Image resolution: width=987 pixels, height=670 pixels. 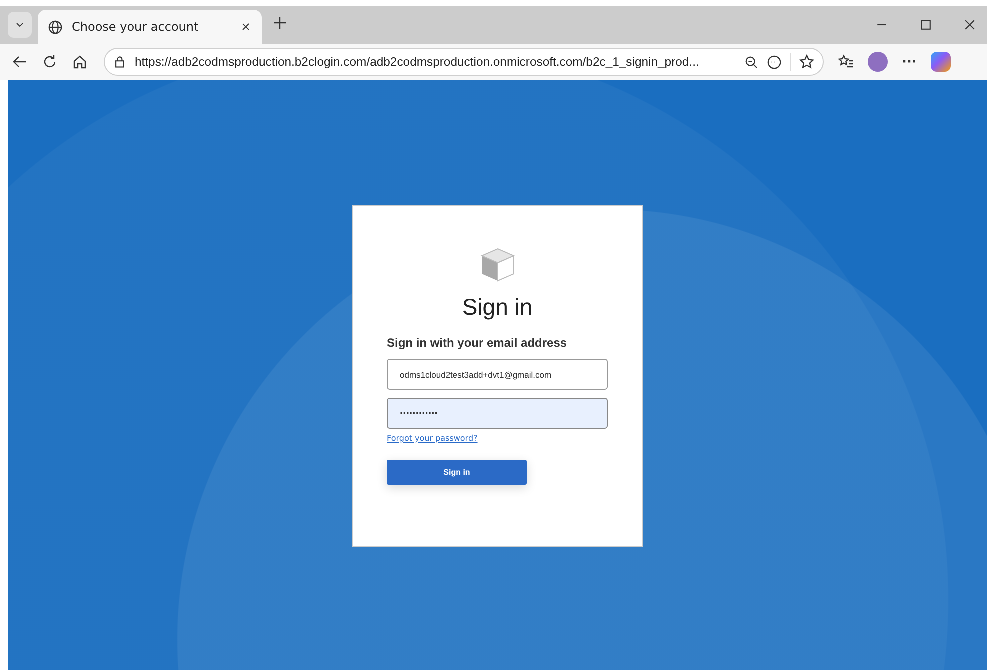 What do you see at coordinates (50, 62) in the screenshot?
I see `refresh-icon` at bounding box center [50, 62].